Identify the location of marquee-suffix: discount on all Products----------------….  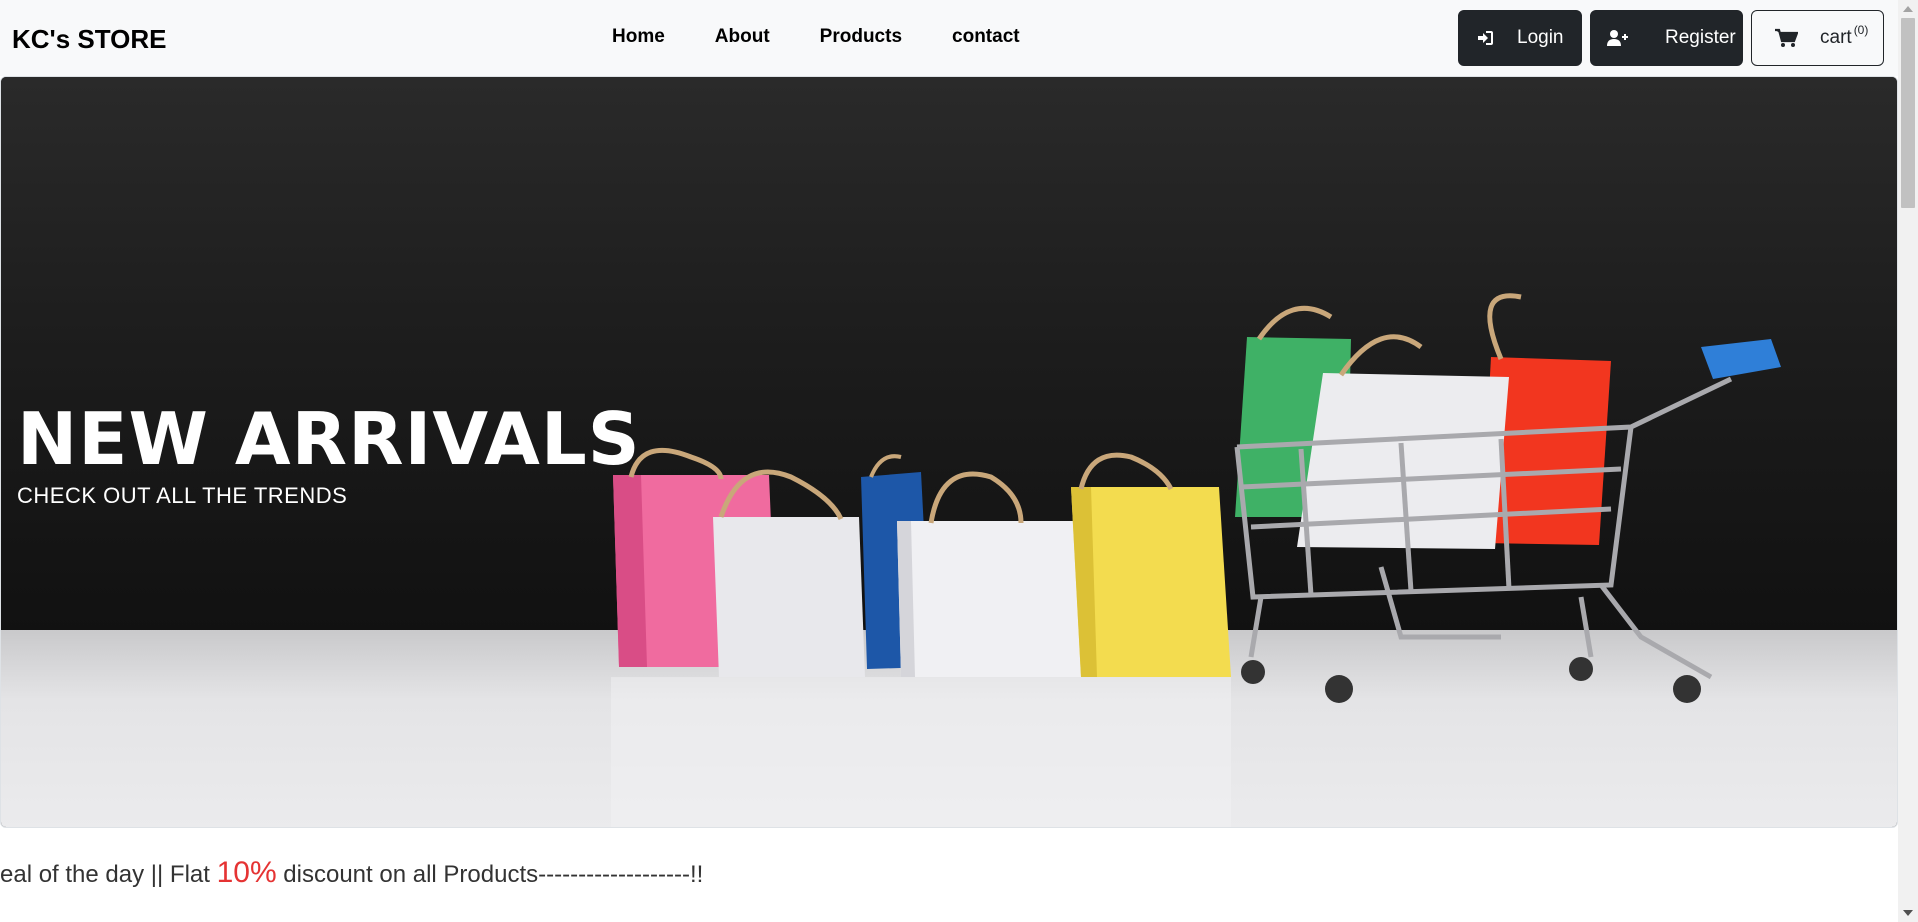
(490, 874).